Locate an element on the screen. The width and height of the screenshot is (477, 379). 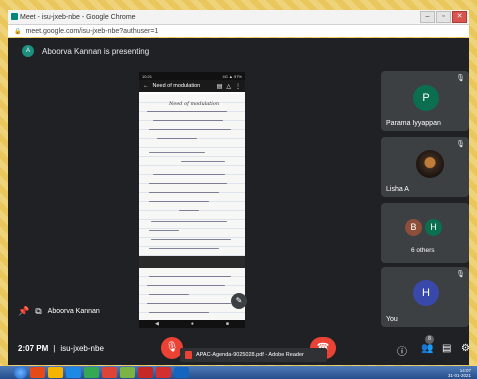
minimize-button: – is located at coordinates (427, 17).